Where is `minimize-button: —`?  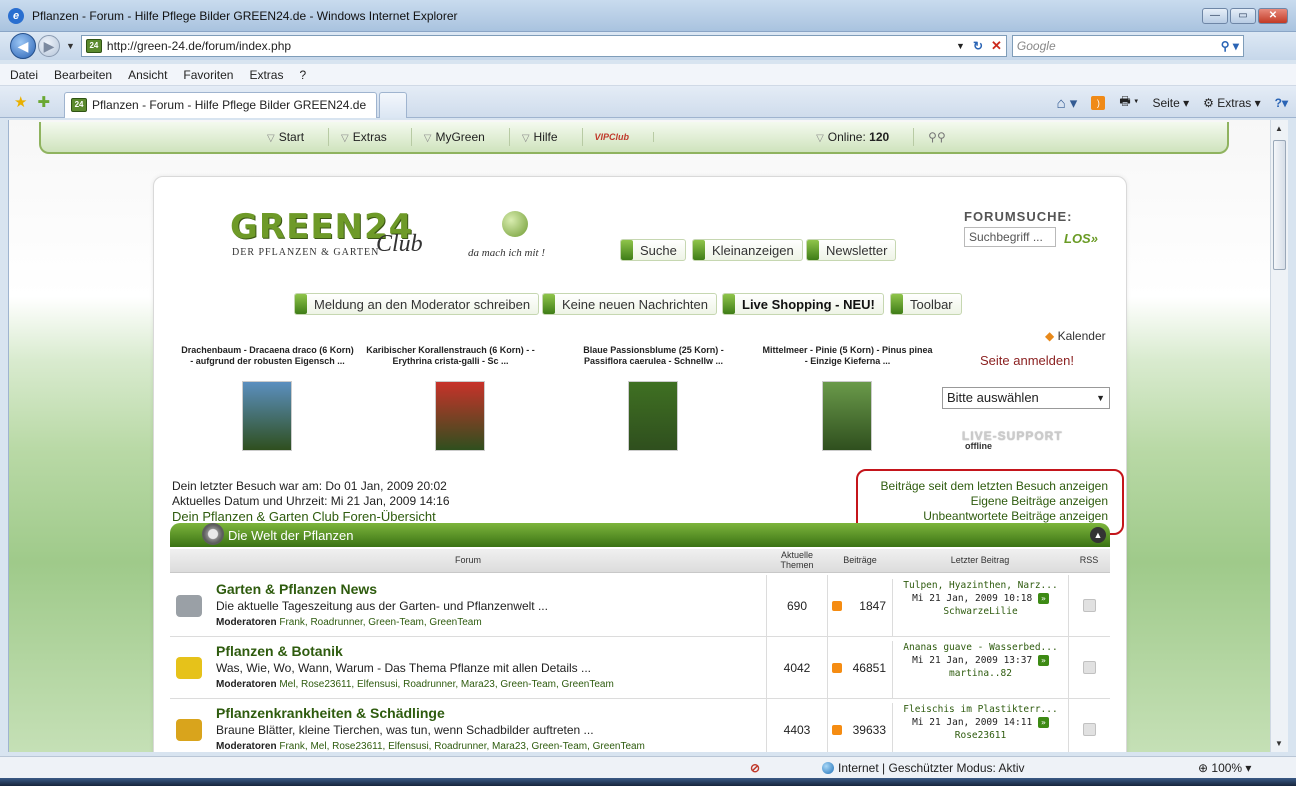 minimize-button: — is located at coordinates (1215, 16).